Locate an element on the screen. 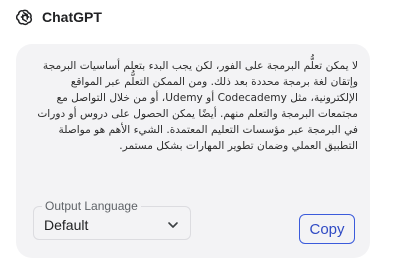 The width and height of the screenshot is (404, 268). openai-logo-icon is located at coordinates (25, 17).